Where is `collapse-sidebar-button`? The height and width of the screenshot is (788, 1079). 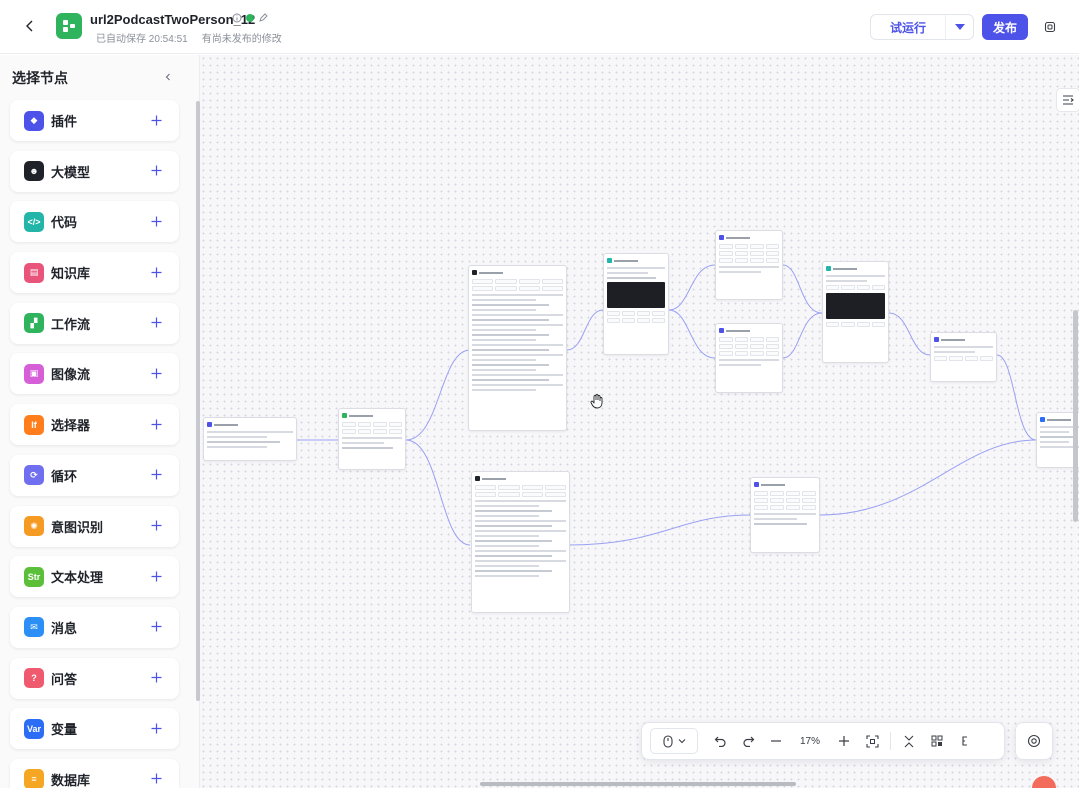 collapse-sidebar-button is located at coordinates (168, 77).